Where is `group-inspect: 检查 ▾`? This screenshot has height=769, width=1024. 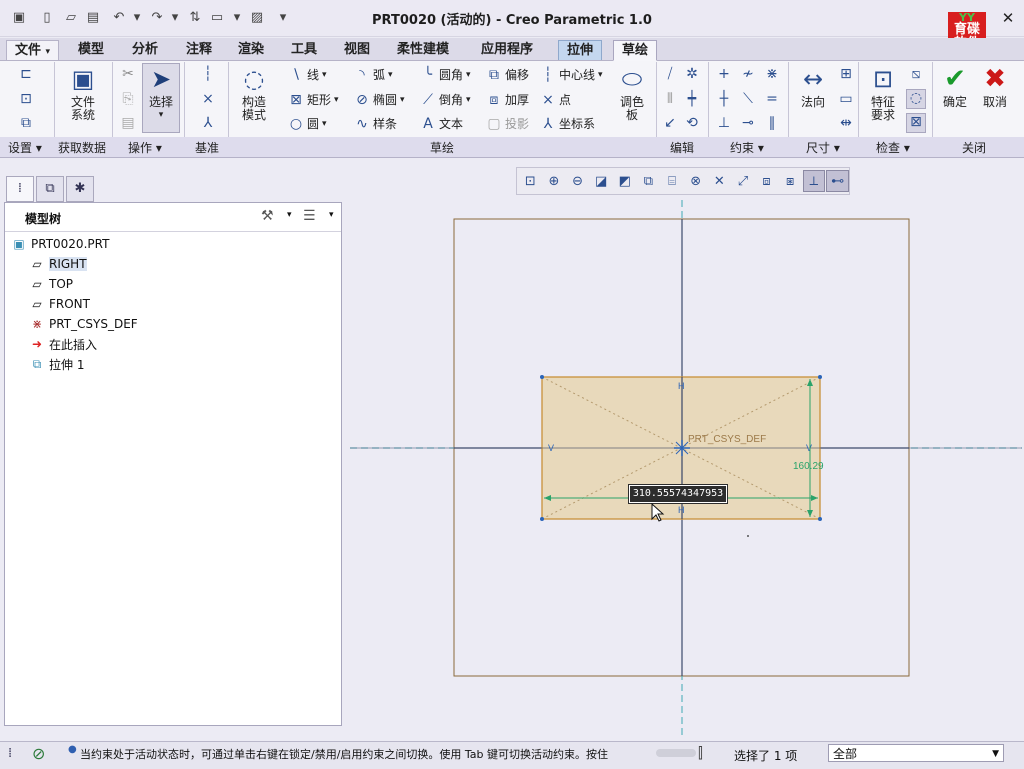 group-inspect: 检查 ▾ is located at coordinates (893, 147).